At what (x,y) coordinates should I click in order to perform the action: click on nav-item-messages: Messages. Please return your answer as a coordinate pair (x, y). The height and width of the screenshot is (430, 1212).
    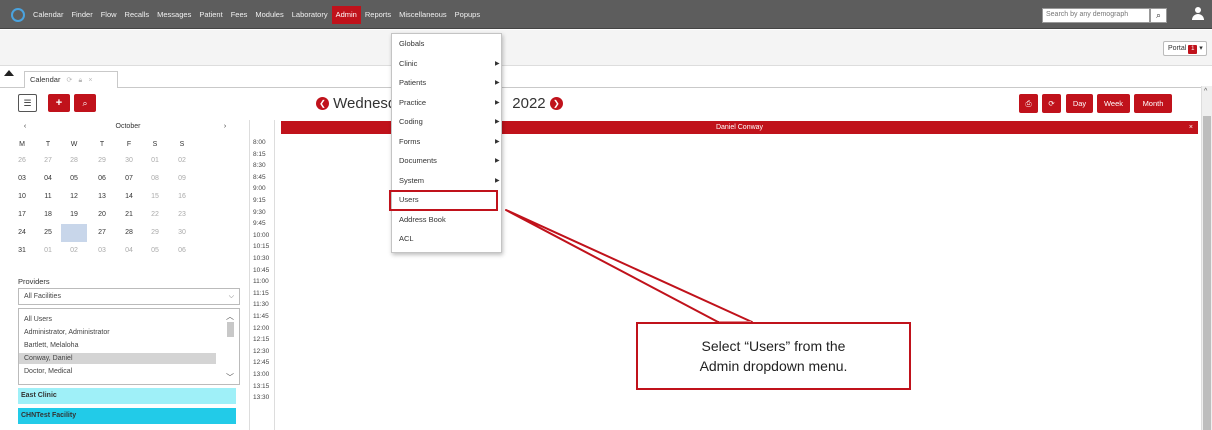
    Looking at the image, I should click on (174, 15).